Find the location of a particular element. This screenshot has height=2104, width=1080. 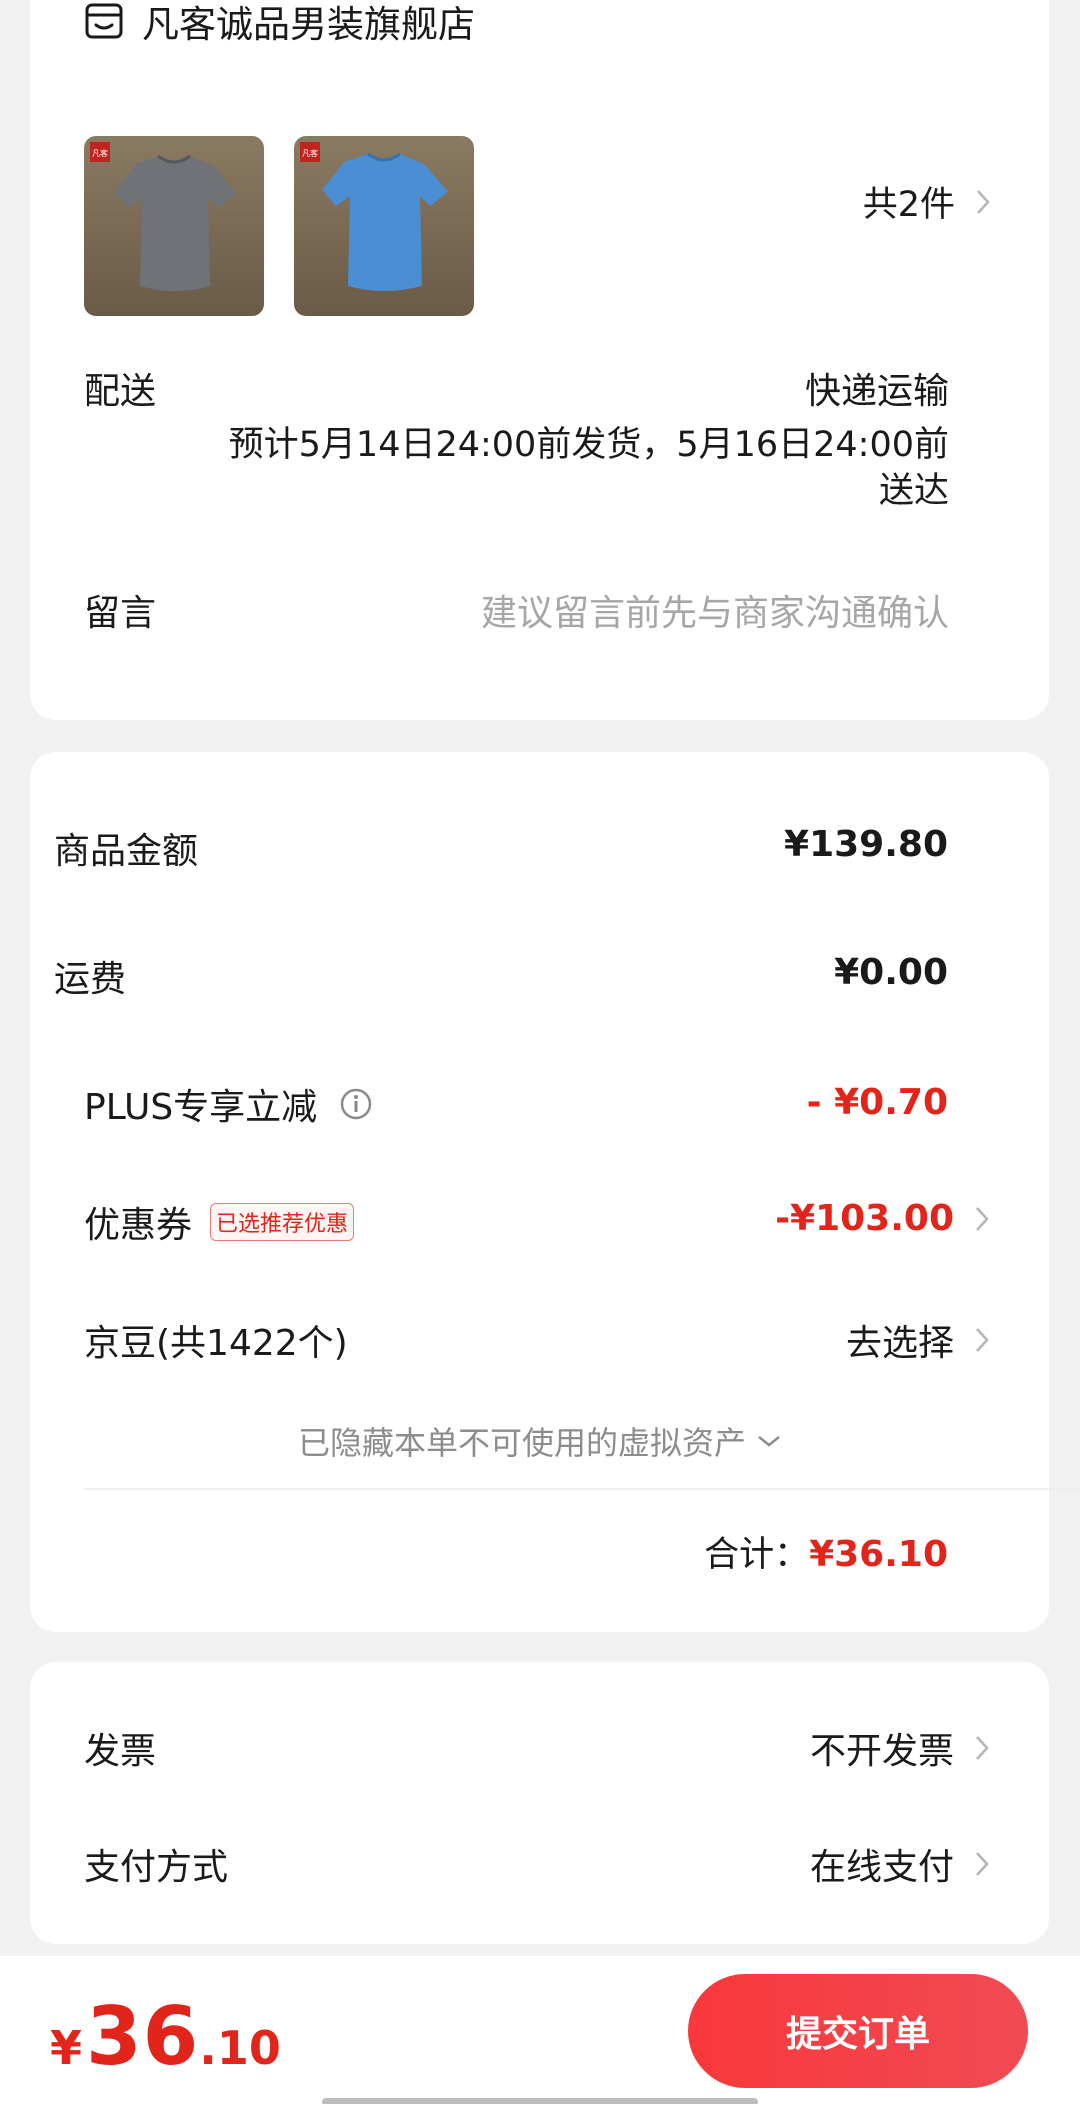

plus-discount-label: PLUS专享立减 is located at coordinates (201, 1107).